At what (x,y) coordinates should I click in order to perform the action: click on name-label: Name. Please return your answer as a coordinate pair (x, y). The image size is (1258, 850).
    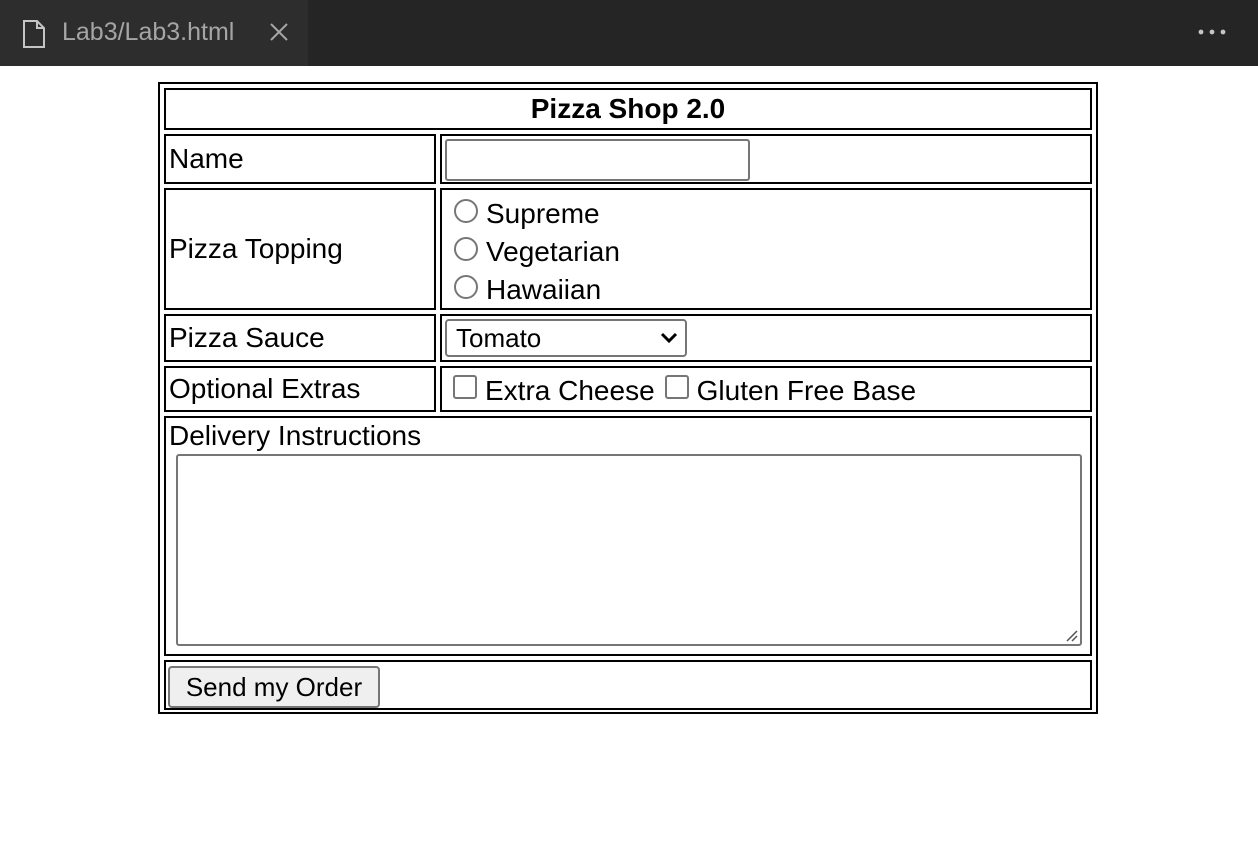
    Looking at the image, I should click on (300, 159).